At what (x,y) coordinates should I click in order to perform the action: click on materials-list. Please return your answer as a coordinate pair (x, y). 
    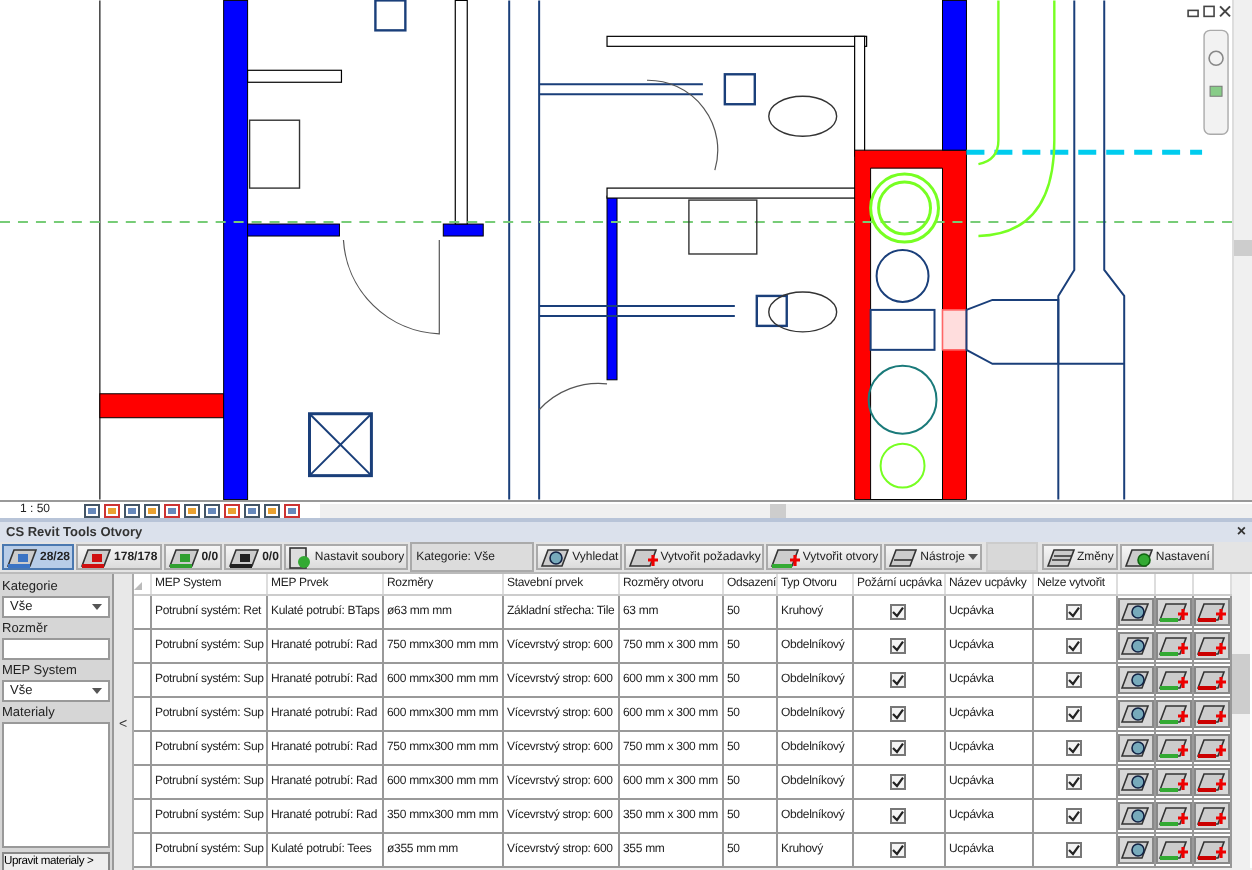
    Looking at the image, I should click on (56, 785).